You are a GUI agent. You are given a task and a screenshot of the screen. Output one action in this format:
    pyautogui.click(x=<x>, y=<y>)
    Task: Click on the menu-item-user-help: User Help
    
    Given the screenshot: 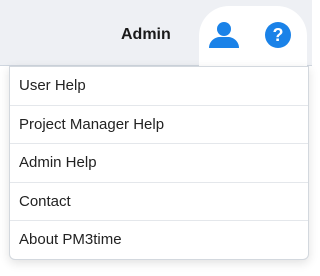 What is the action you would take?
    pyautogui.click(x=159, y=86)
    